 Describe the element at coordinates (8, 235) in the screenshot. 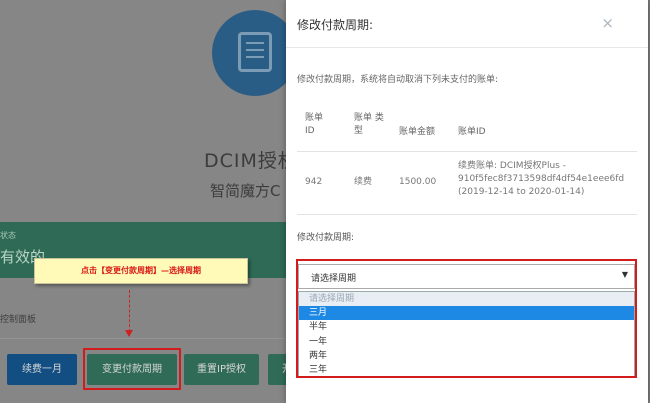

I see `status-label: 状态` at that location.